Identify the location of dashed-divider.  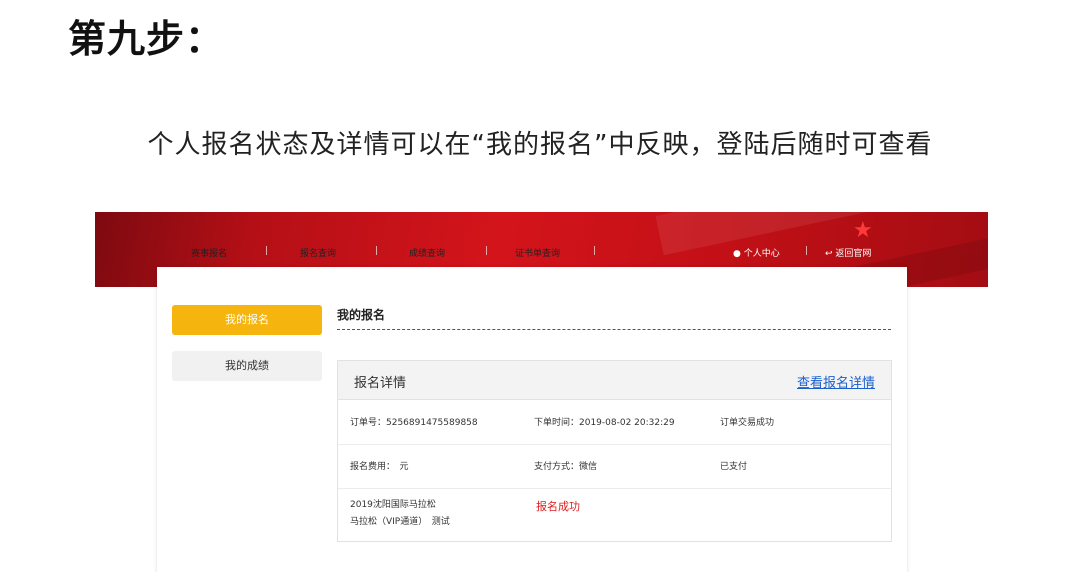
(614, 329).